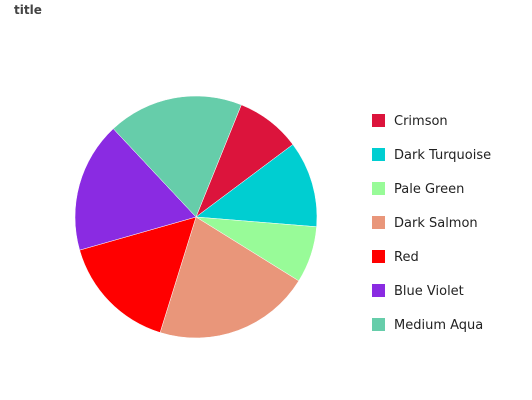  I want to click on legend-swatch-red, so click(378, 256).